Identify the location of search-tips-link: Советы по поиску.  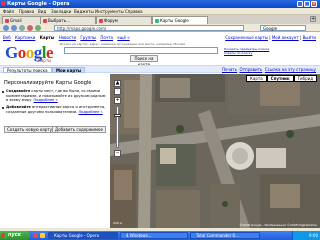
(246, 53).